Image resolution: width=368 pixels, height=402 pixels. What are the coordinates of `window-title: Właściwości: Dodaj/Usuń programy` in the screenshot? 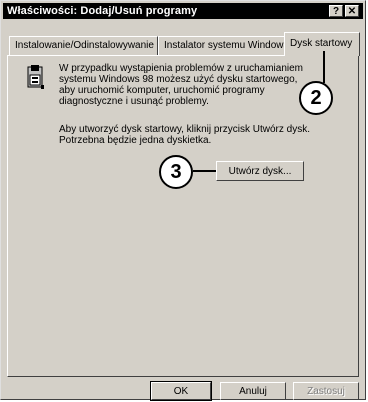 It's located at (102, 11).